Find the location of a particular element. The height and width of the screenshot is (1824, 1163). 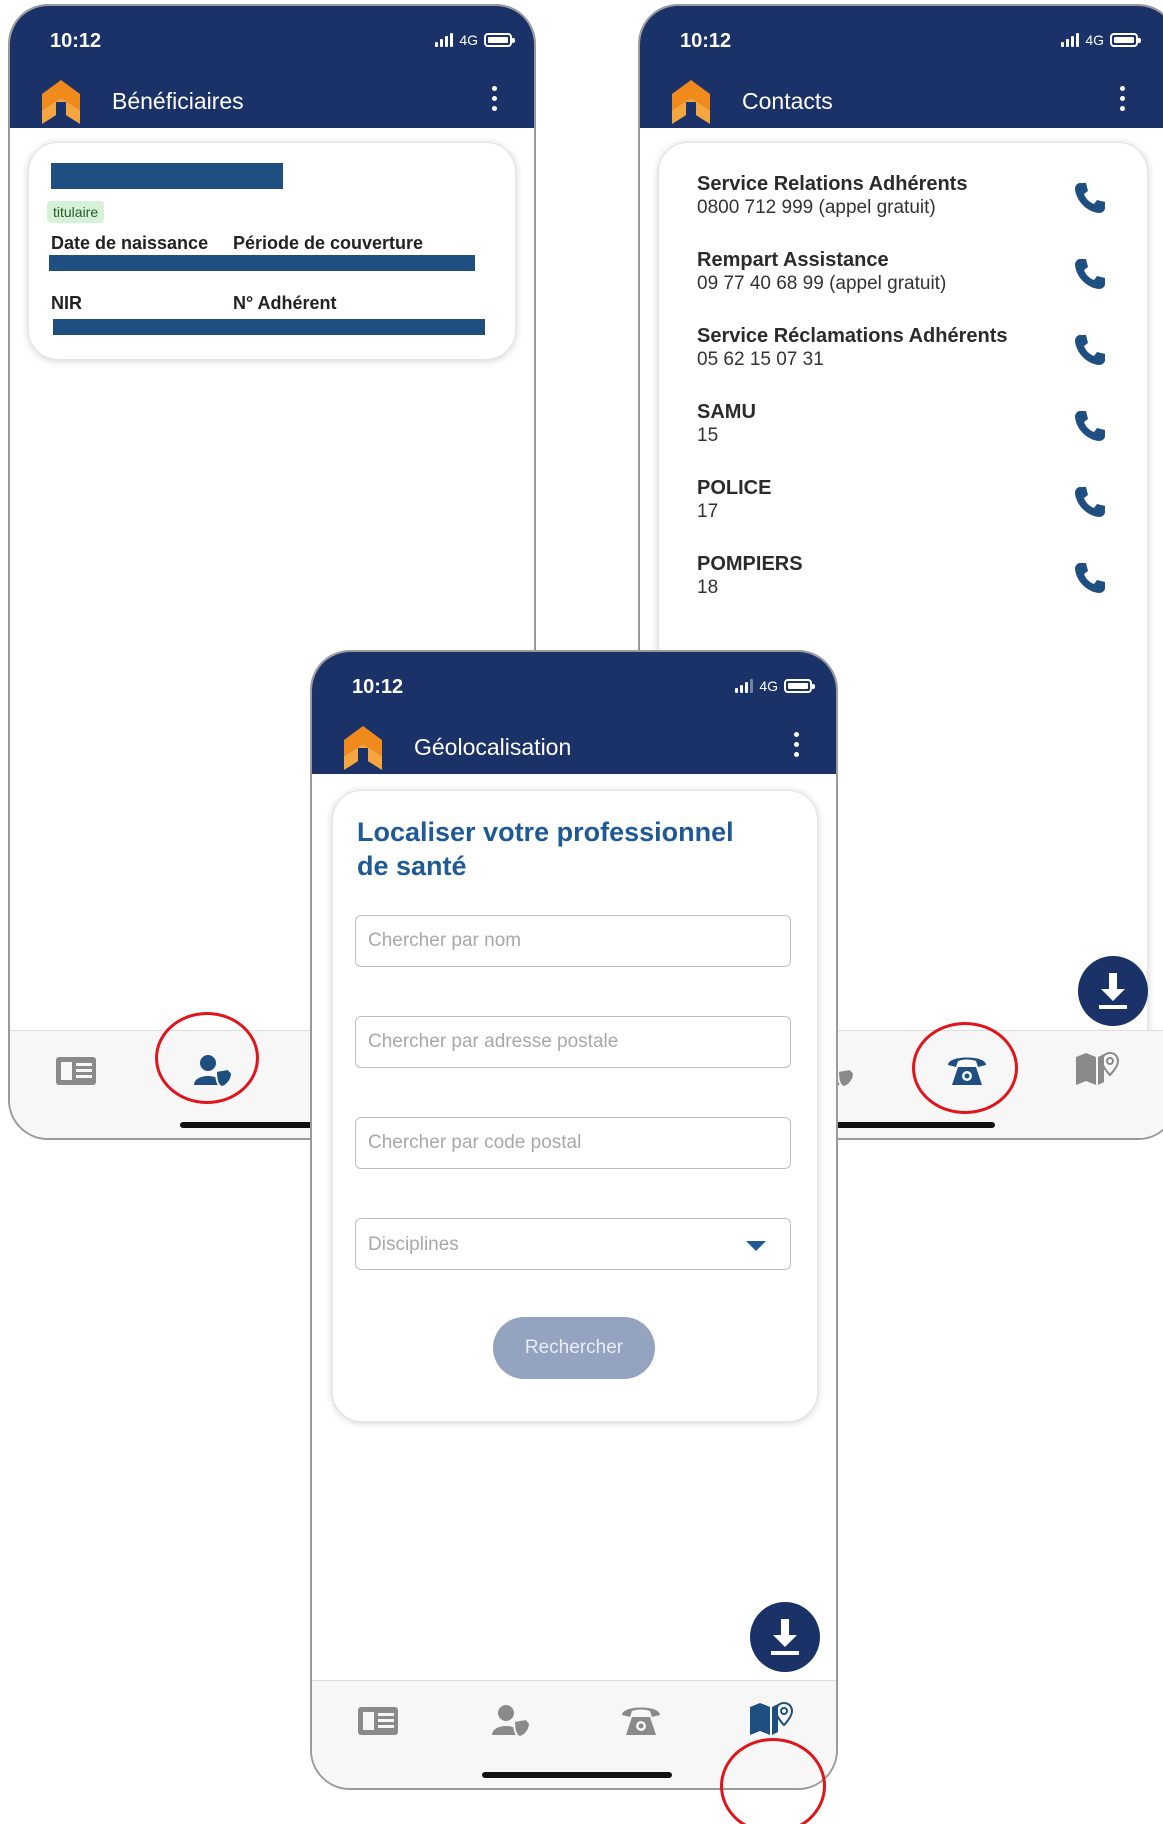

search-by-postal-code-input is located at coordinates (573, 1143).